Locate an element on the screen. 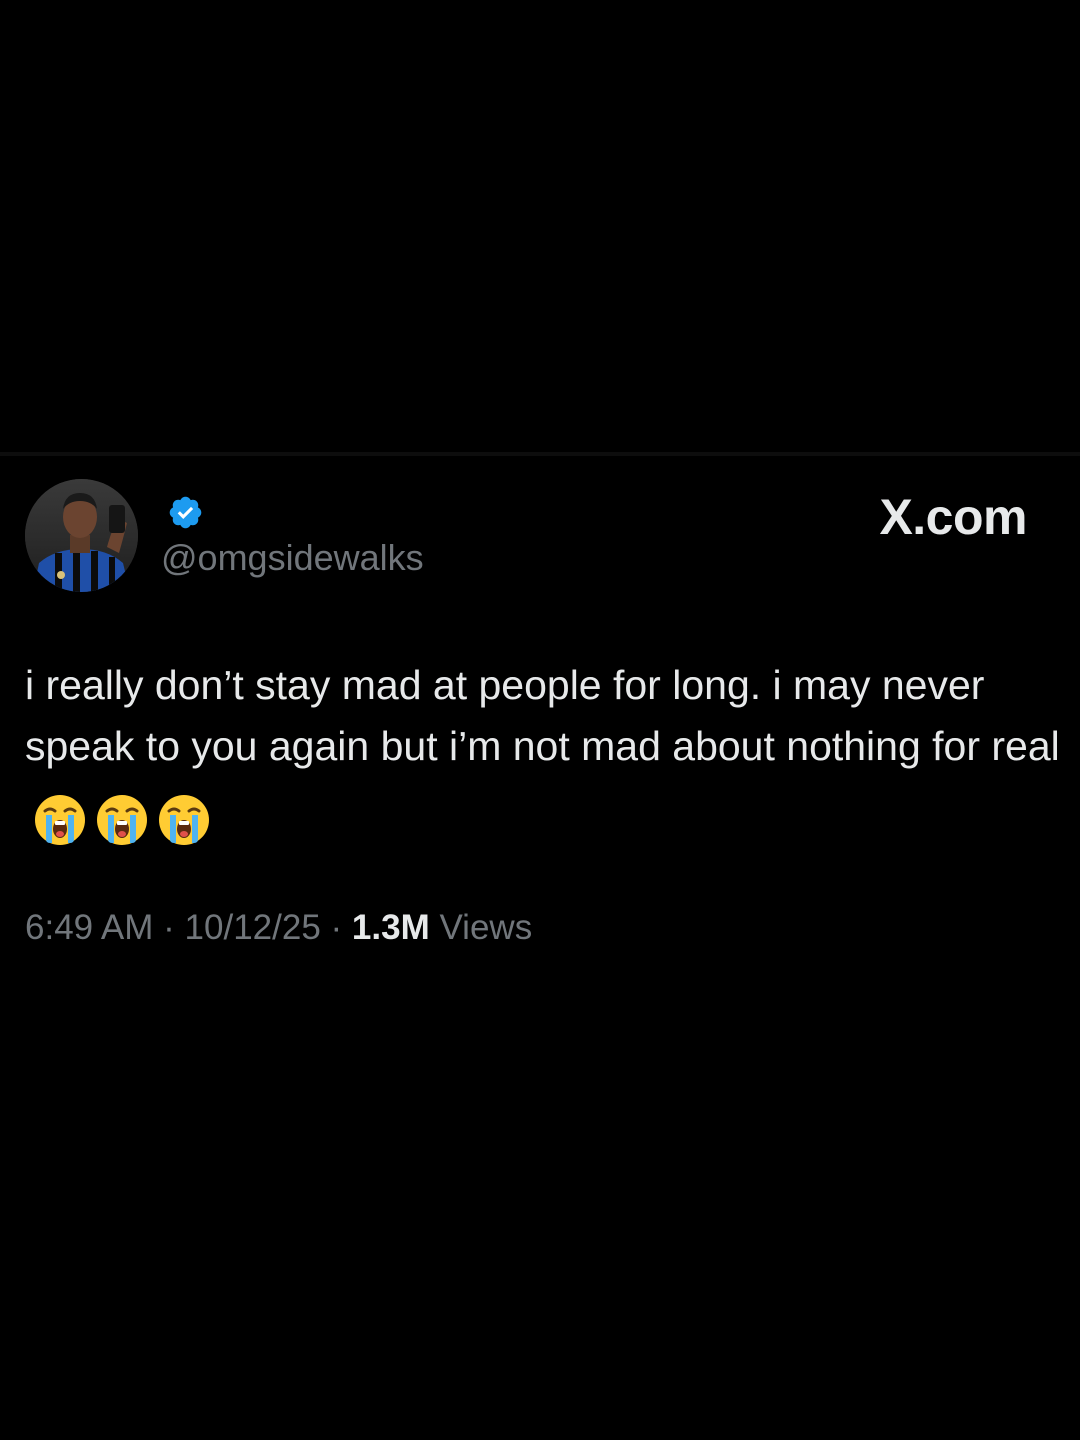 Image resolution: width=1080 pixels, height=1440 pixels. tweet-time: 6:49 AM is located at coordinates (89, 927).